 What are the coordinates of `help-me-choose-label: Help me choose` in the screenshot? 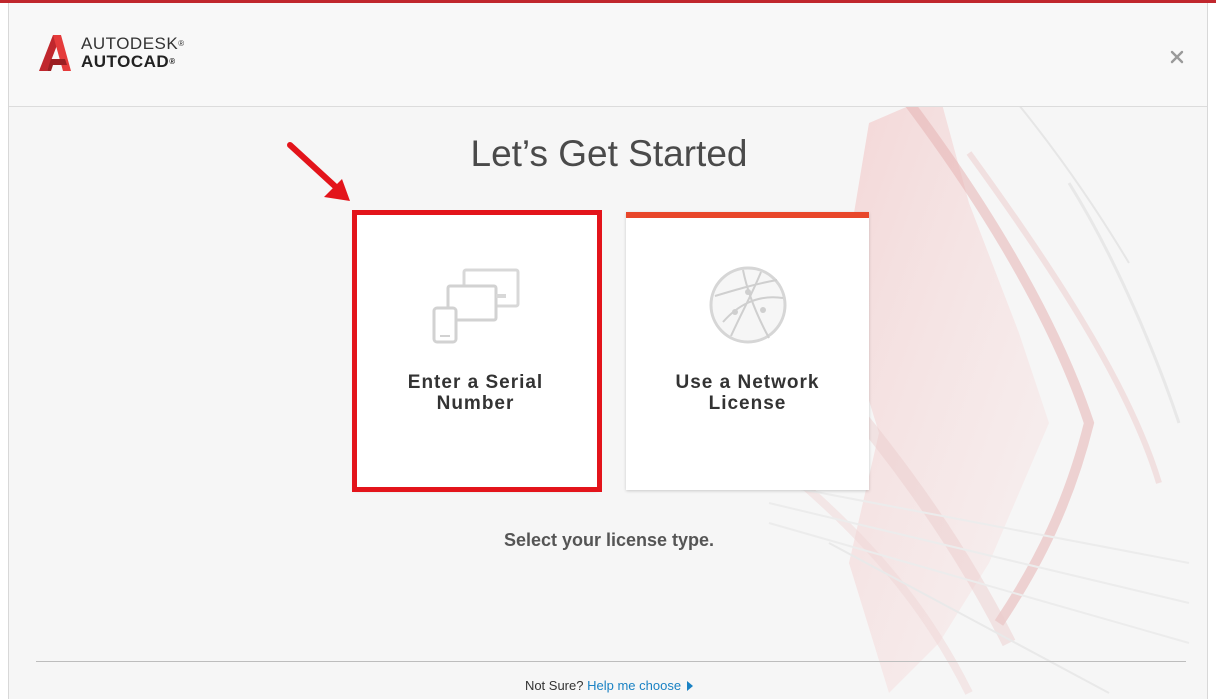 It's located at (634, 685).